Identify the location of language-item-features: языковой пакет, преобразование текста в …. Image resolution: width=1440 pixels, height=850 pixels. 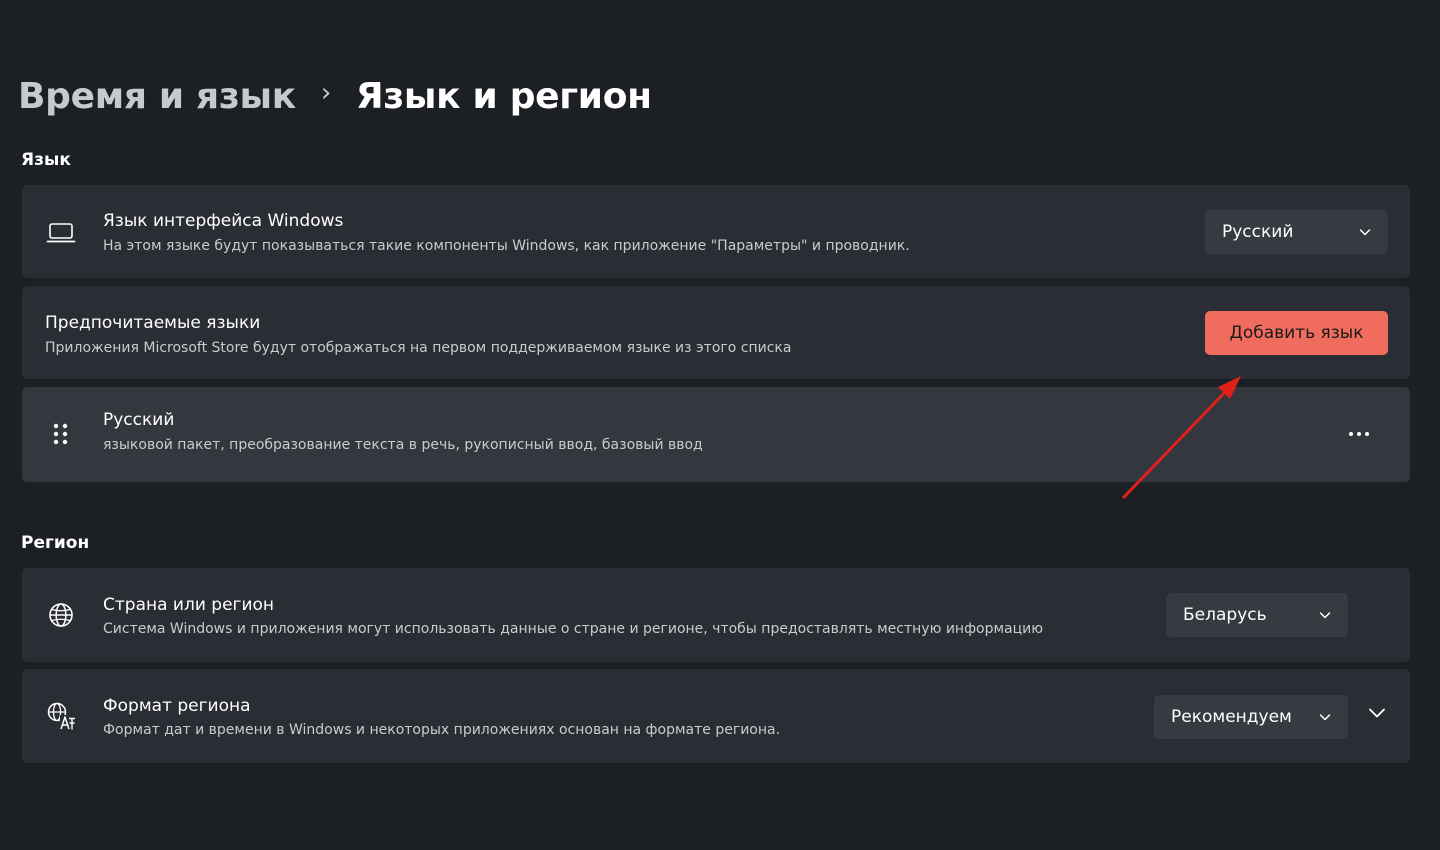
(403, 445).